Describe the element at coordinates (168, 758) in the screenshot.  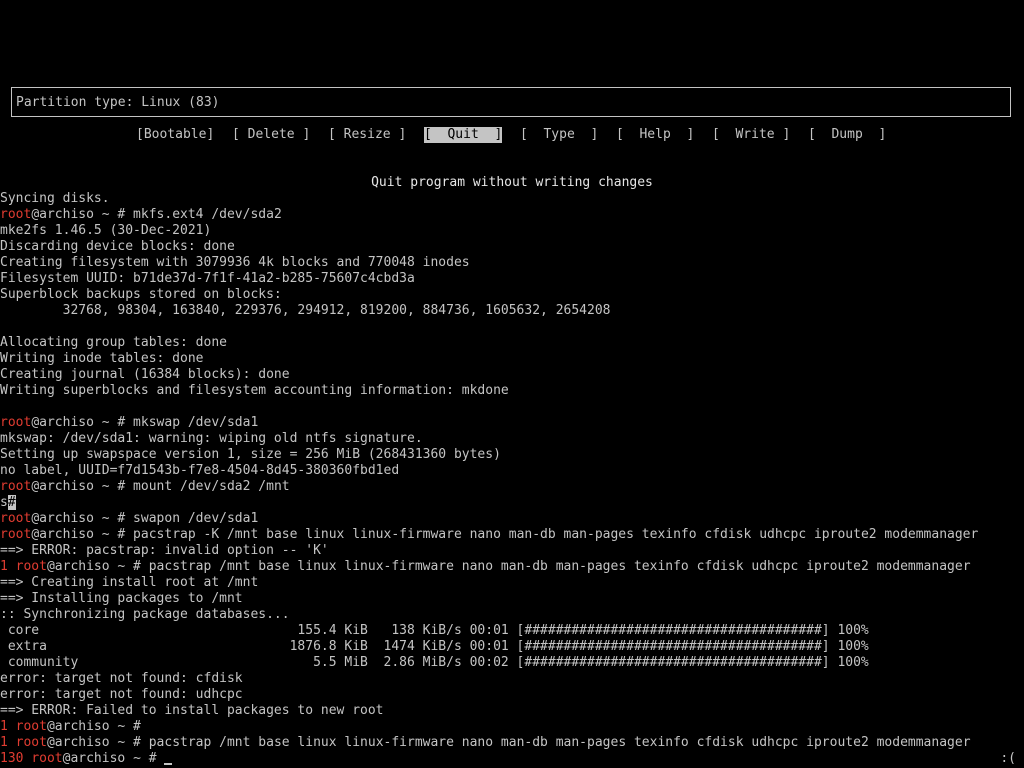
I see `text-cursor` at that location.